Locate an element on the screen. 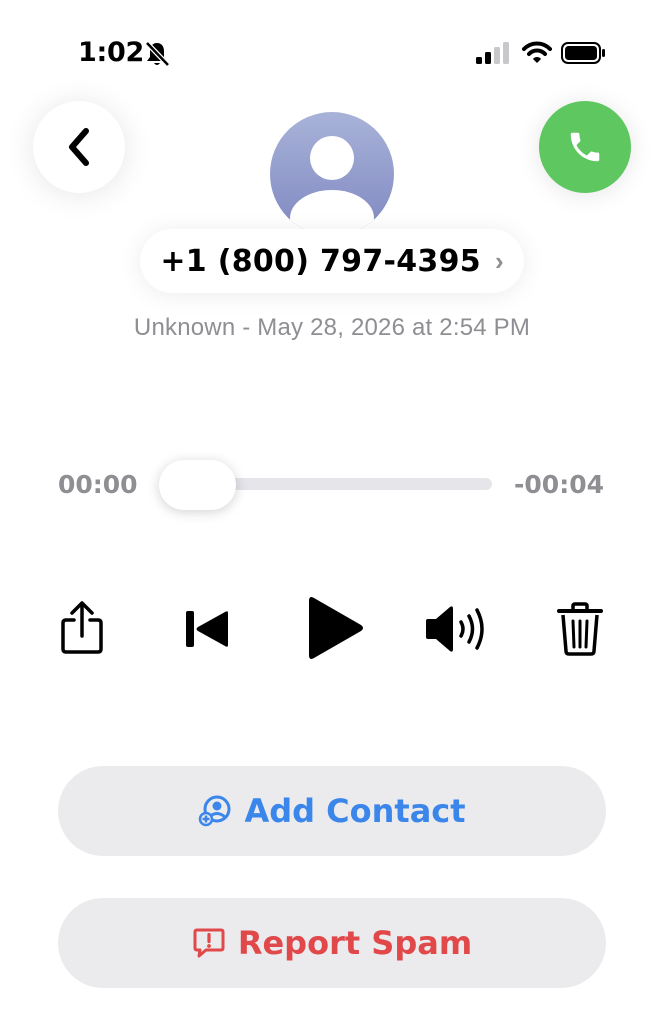 Image resolution: width=664 pixels, height=1024 pixels. call-button is located at coordinates (585, 147).